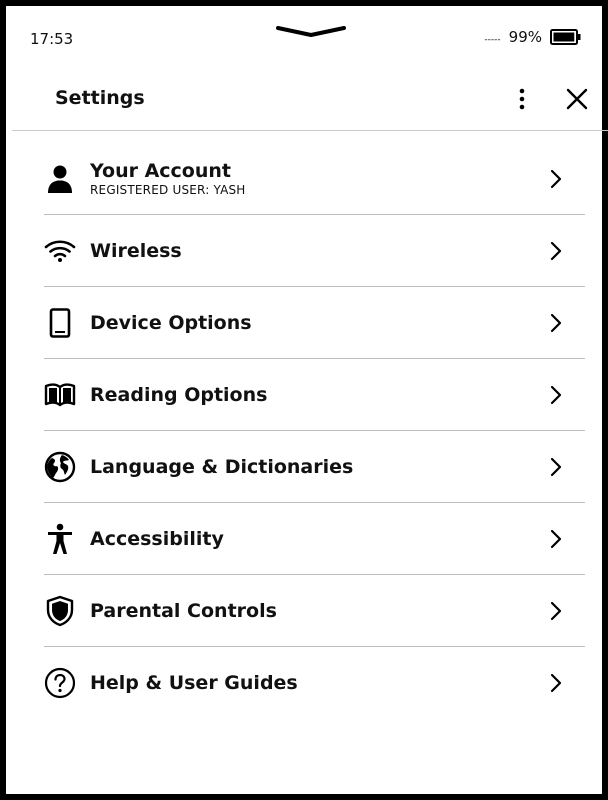 The width and height of the screenshot is (608, 800). Describe the element at coordinates (310, 99) in the screenshot. I see `settings-header: Settings` at that location.